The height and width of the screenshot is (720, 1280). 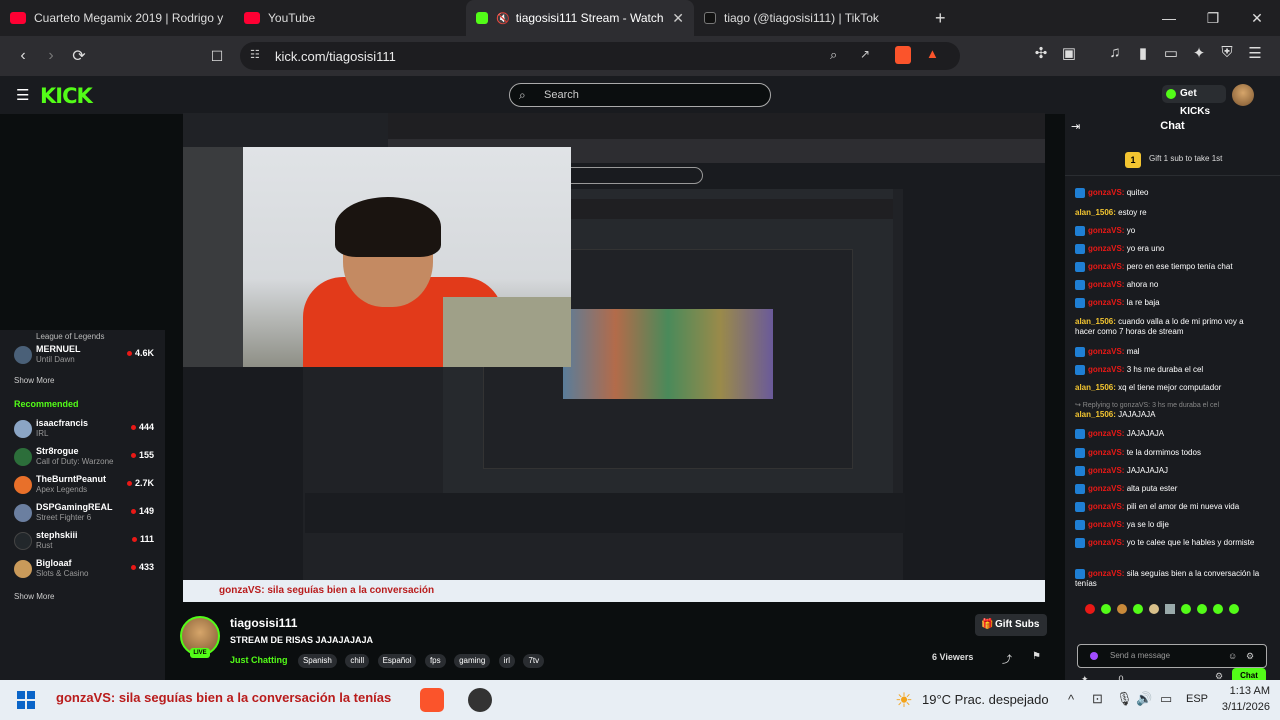 I want to click on minimize-button: —, so click(x=1169, y=18).